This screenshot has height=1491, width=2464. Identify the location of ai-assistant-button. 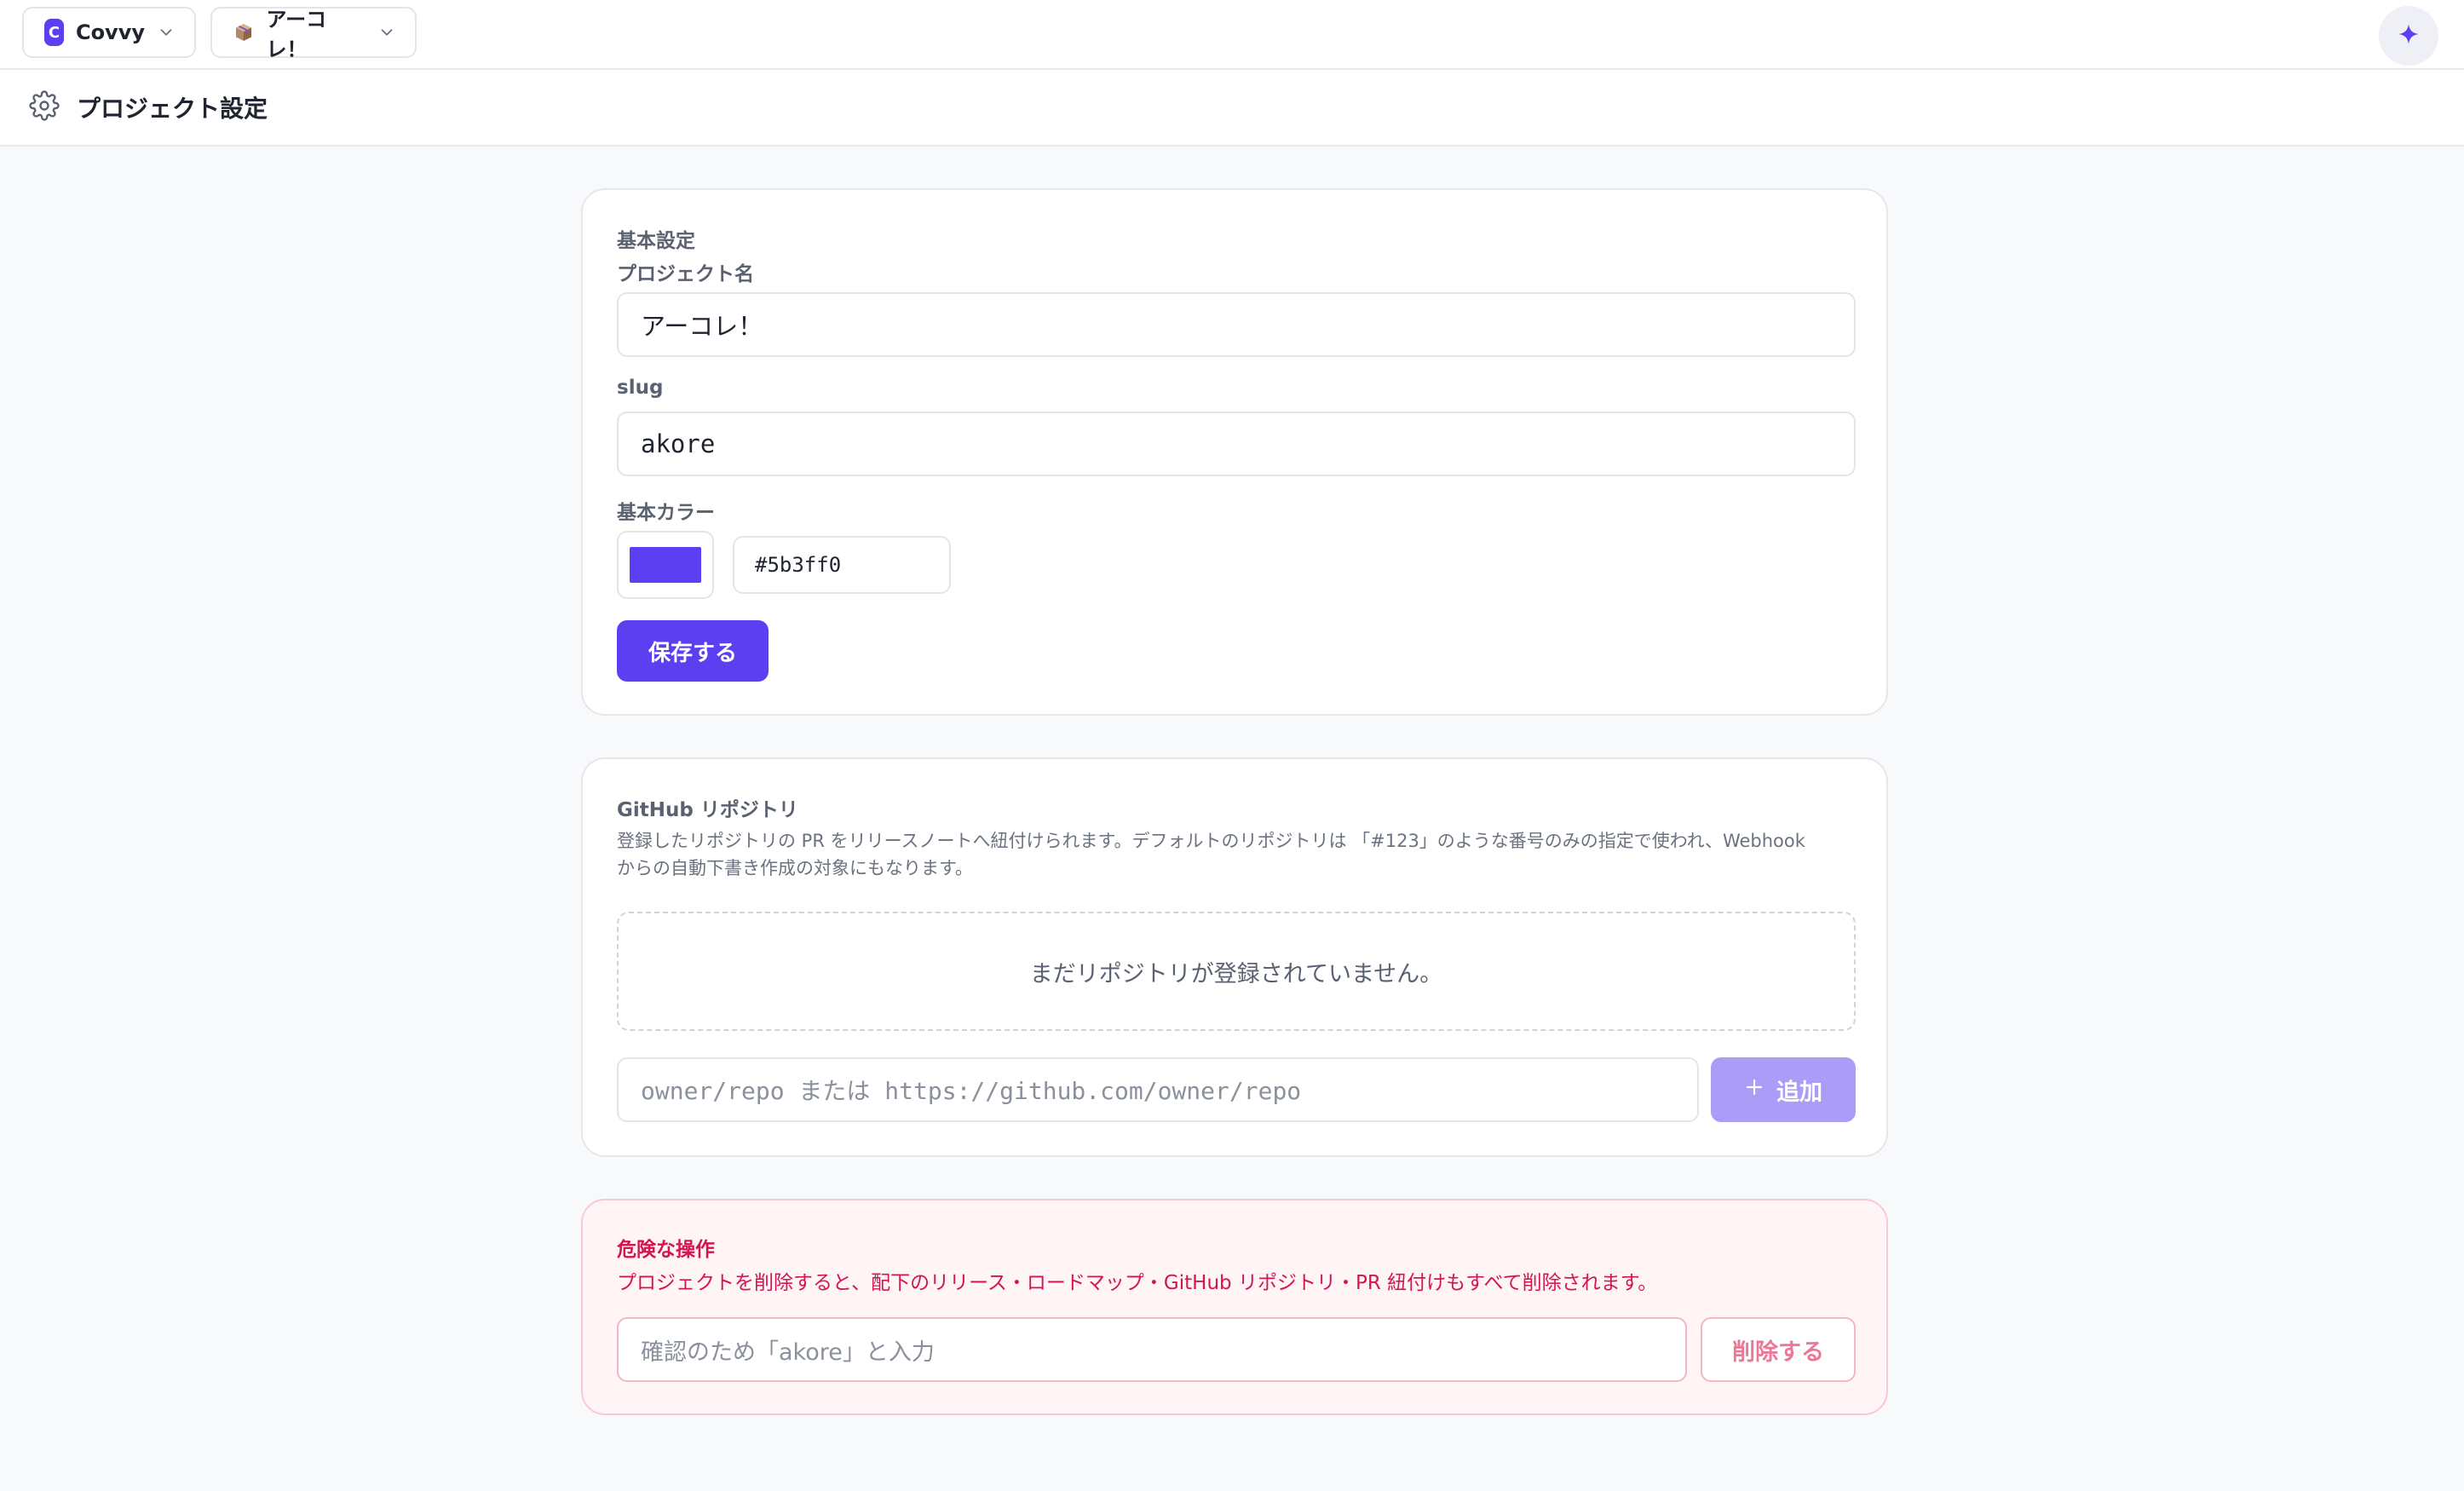
(2408, 36).